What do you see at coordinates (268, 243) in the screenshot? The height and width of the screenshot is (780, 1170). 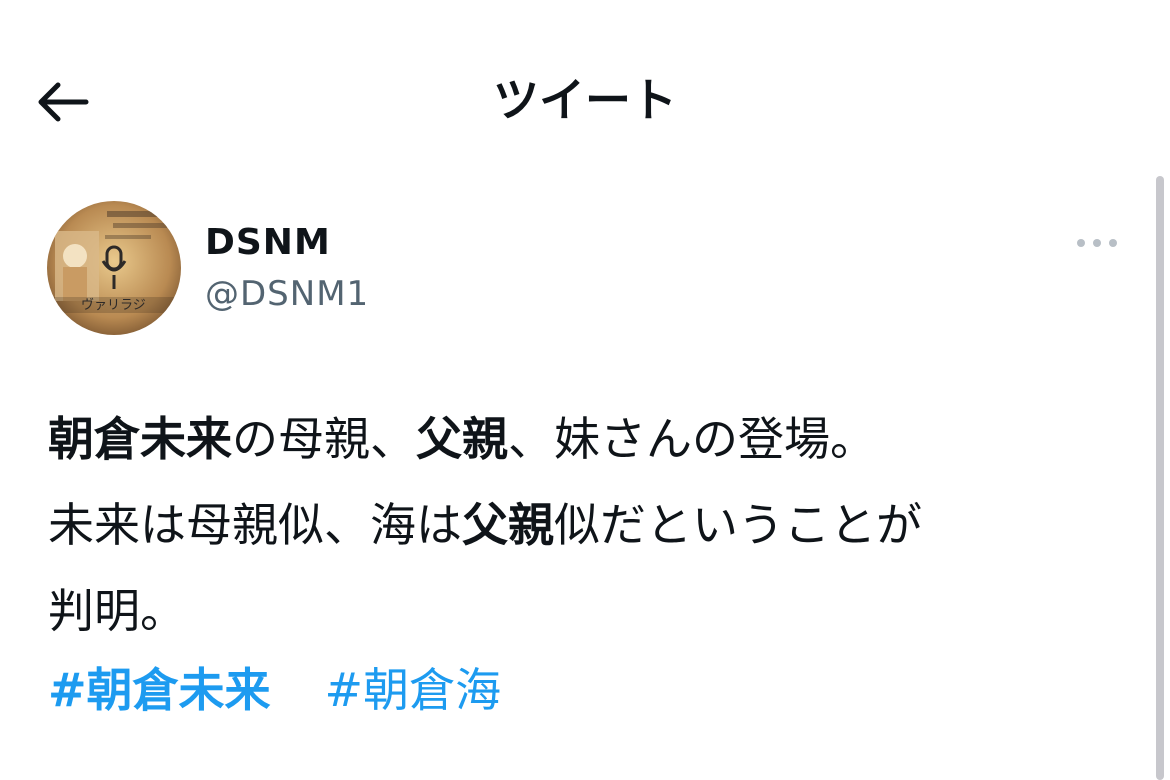 I see `author-display-name: DSNM` at bounding box center [268, 243].